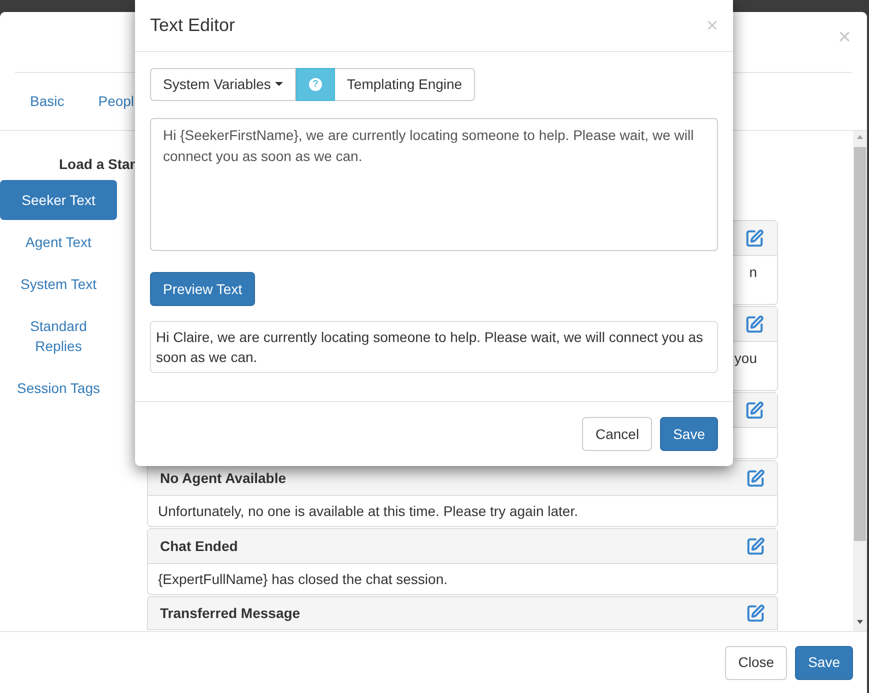 This screenshot has width=869, height=693. I want to click on sidebar-item: Agent Text, so click(58, 242).